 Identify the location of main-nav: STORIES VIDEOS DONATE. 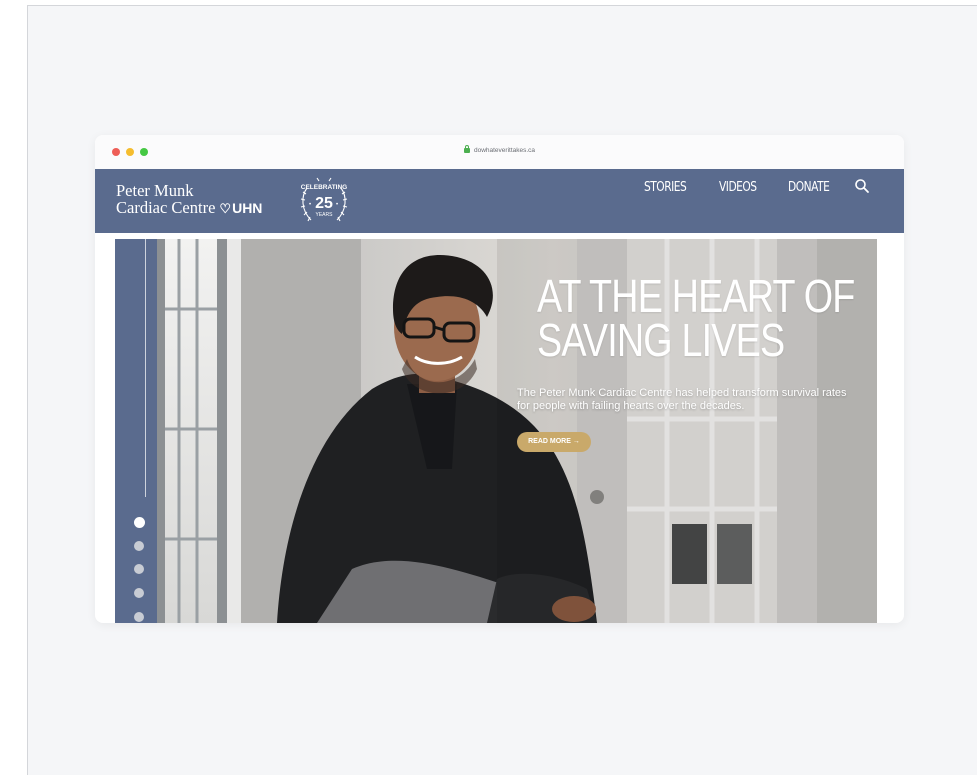
(741, 187).